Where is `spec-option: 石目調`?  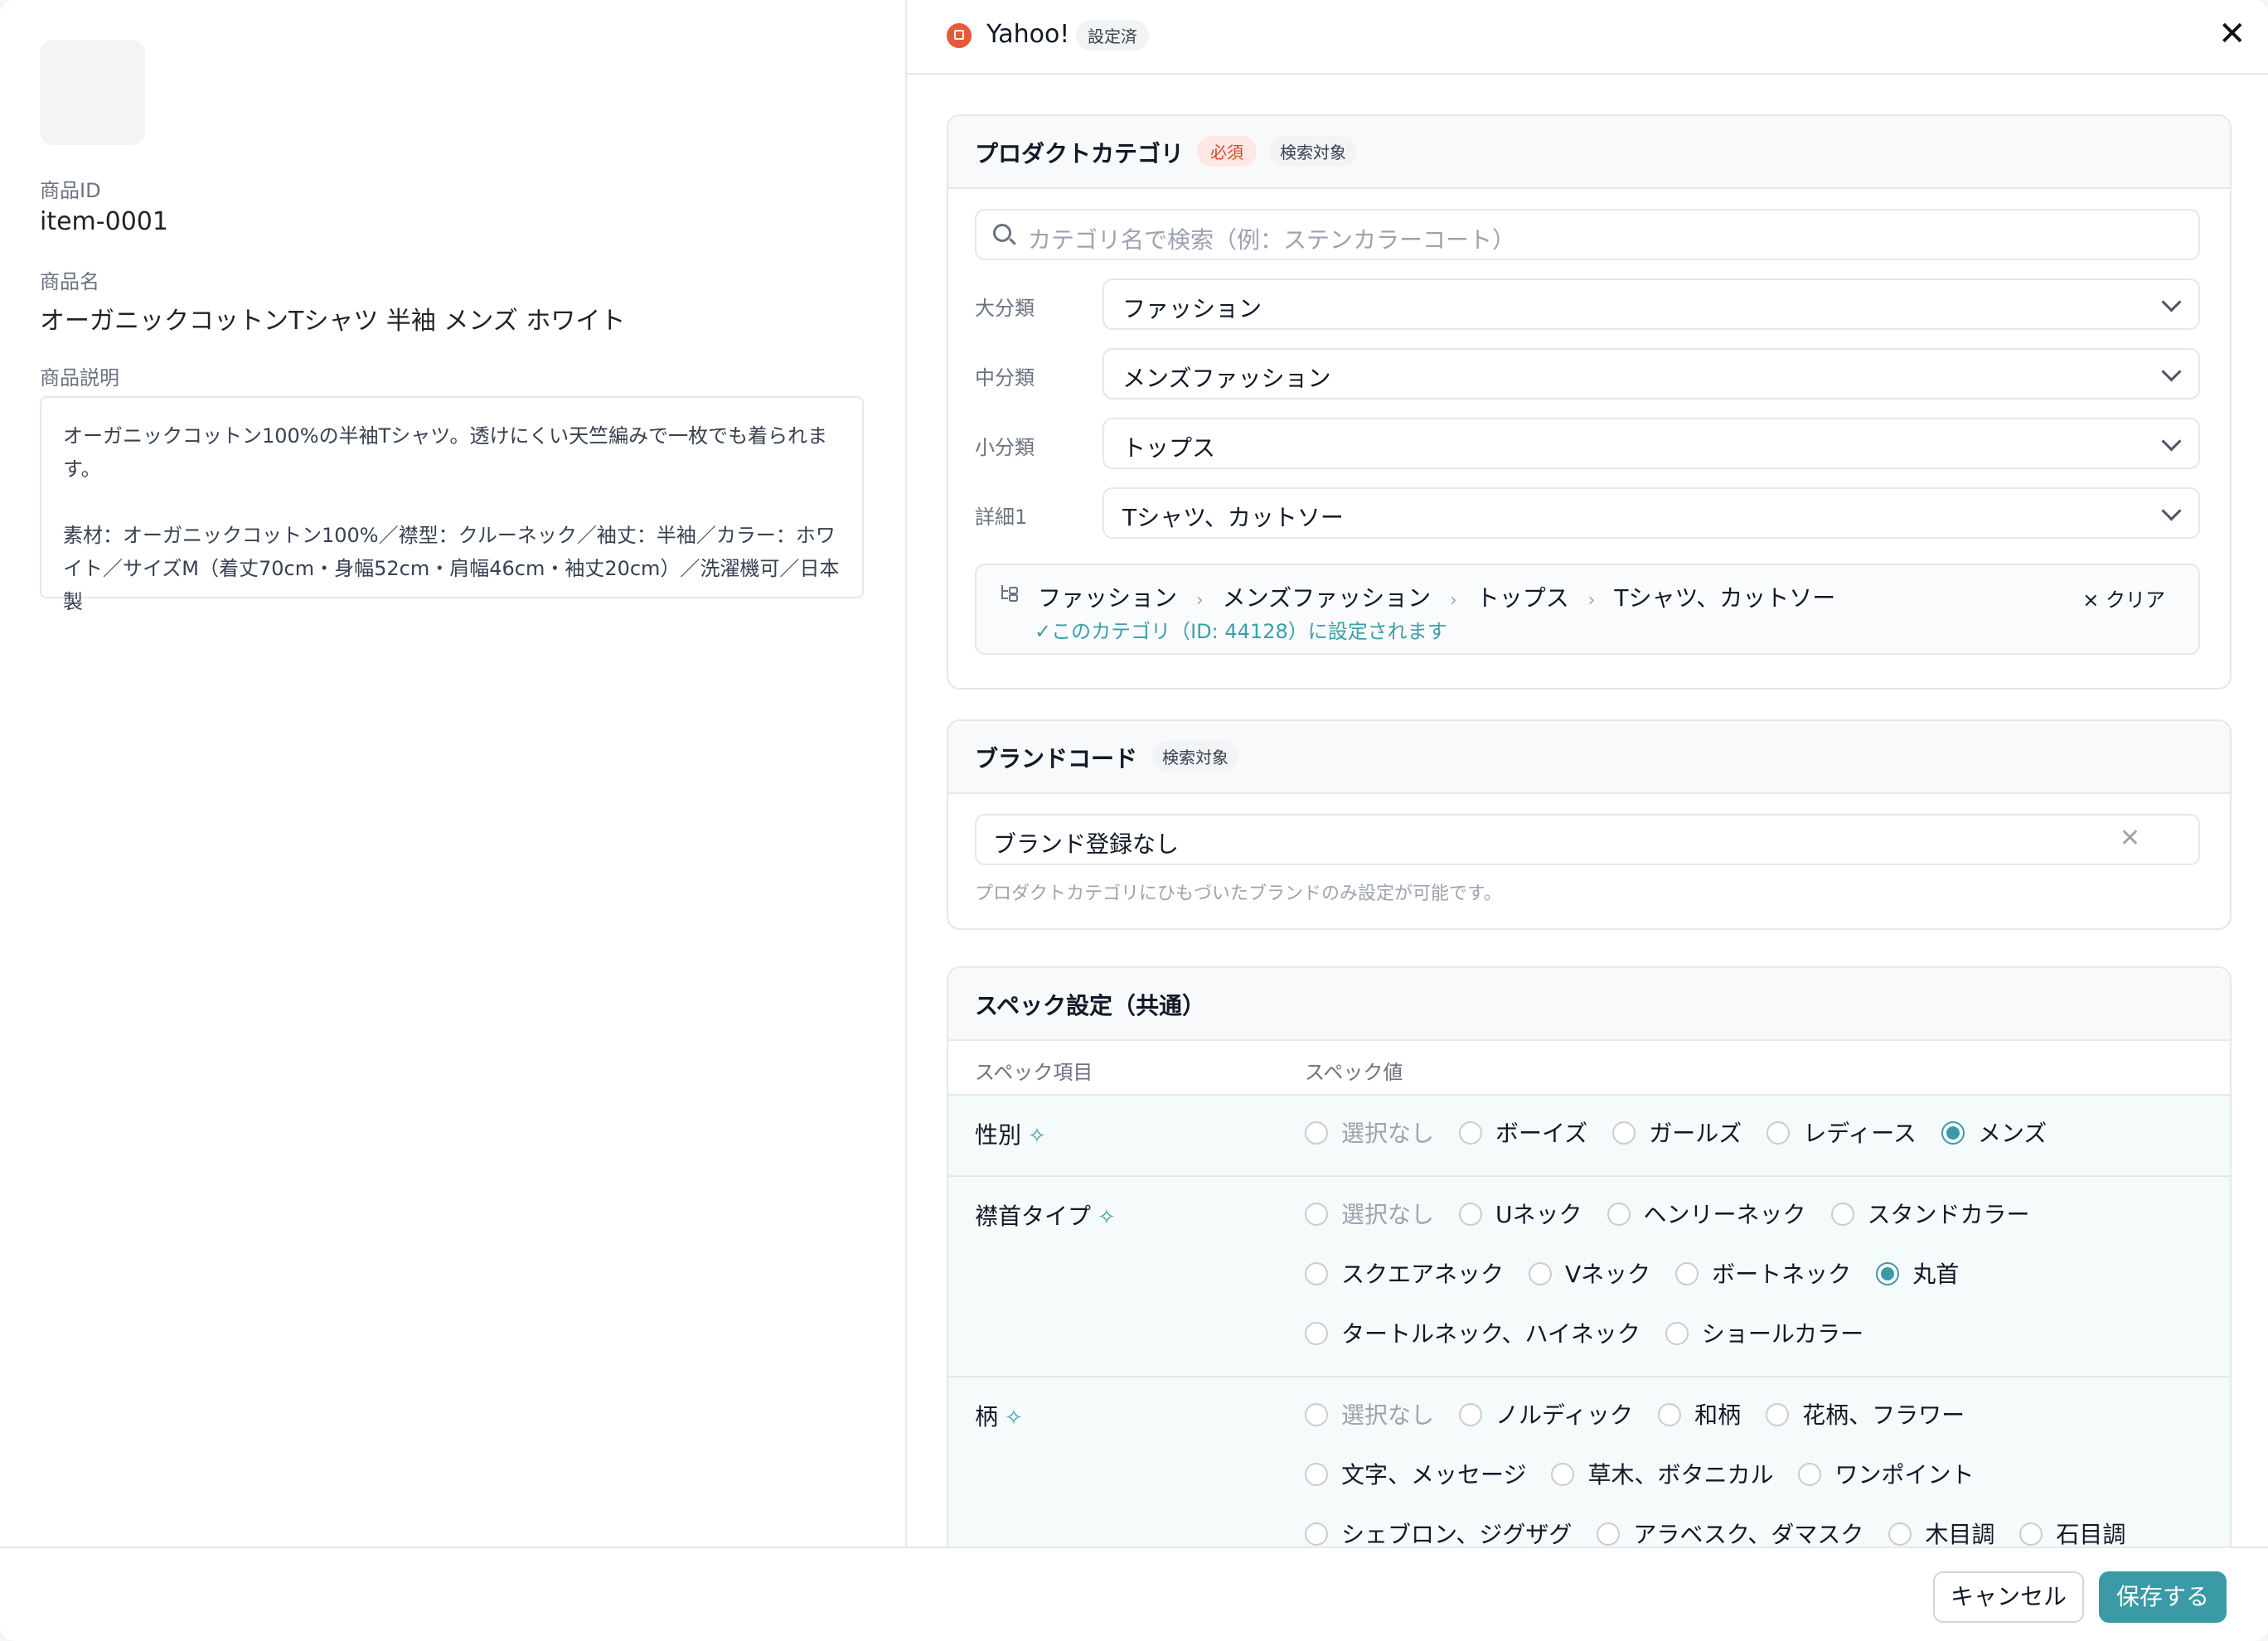
spec-option: 石目調 is located at coordinates (2072, 1532).